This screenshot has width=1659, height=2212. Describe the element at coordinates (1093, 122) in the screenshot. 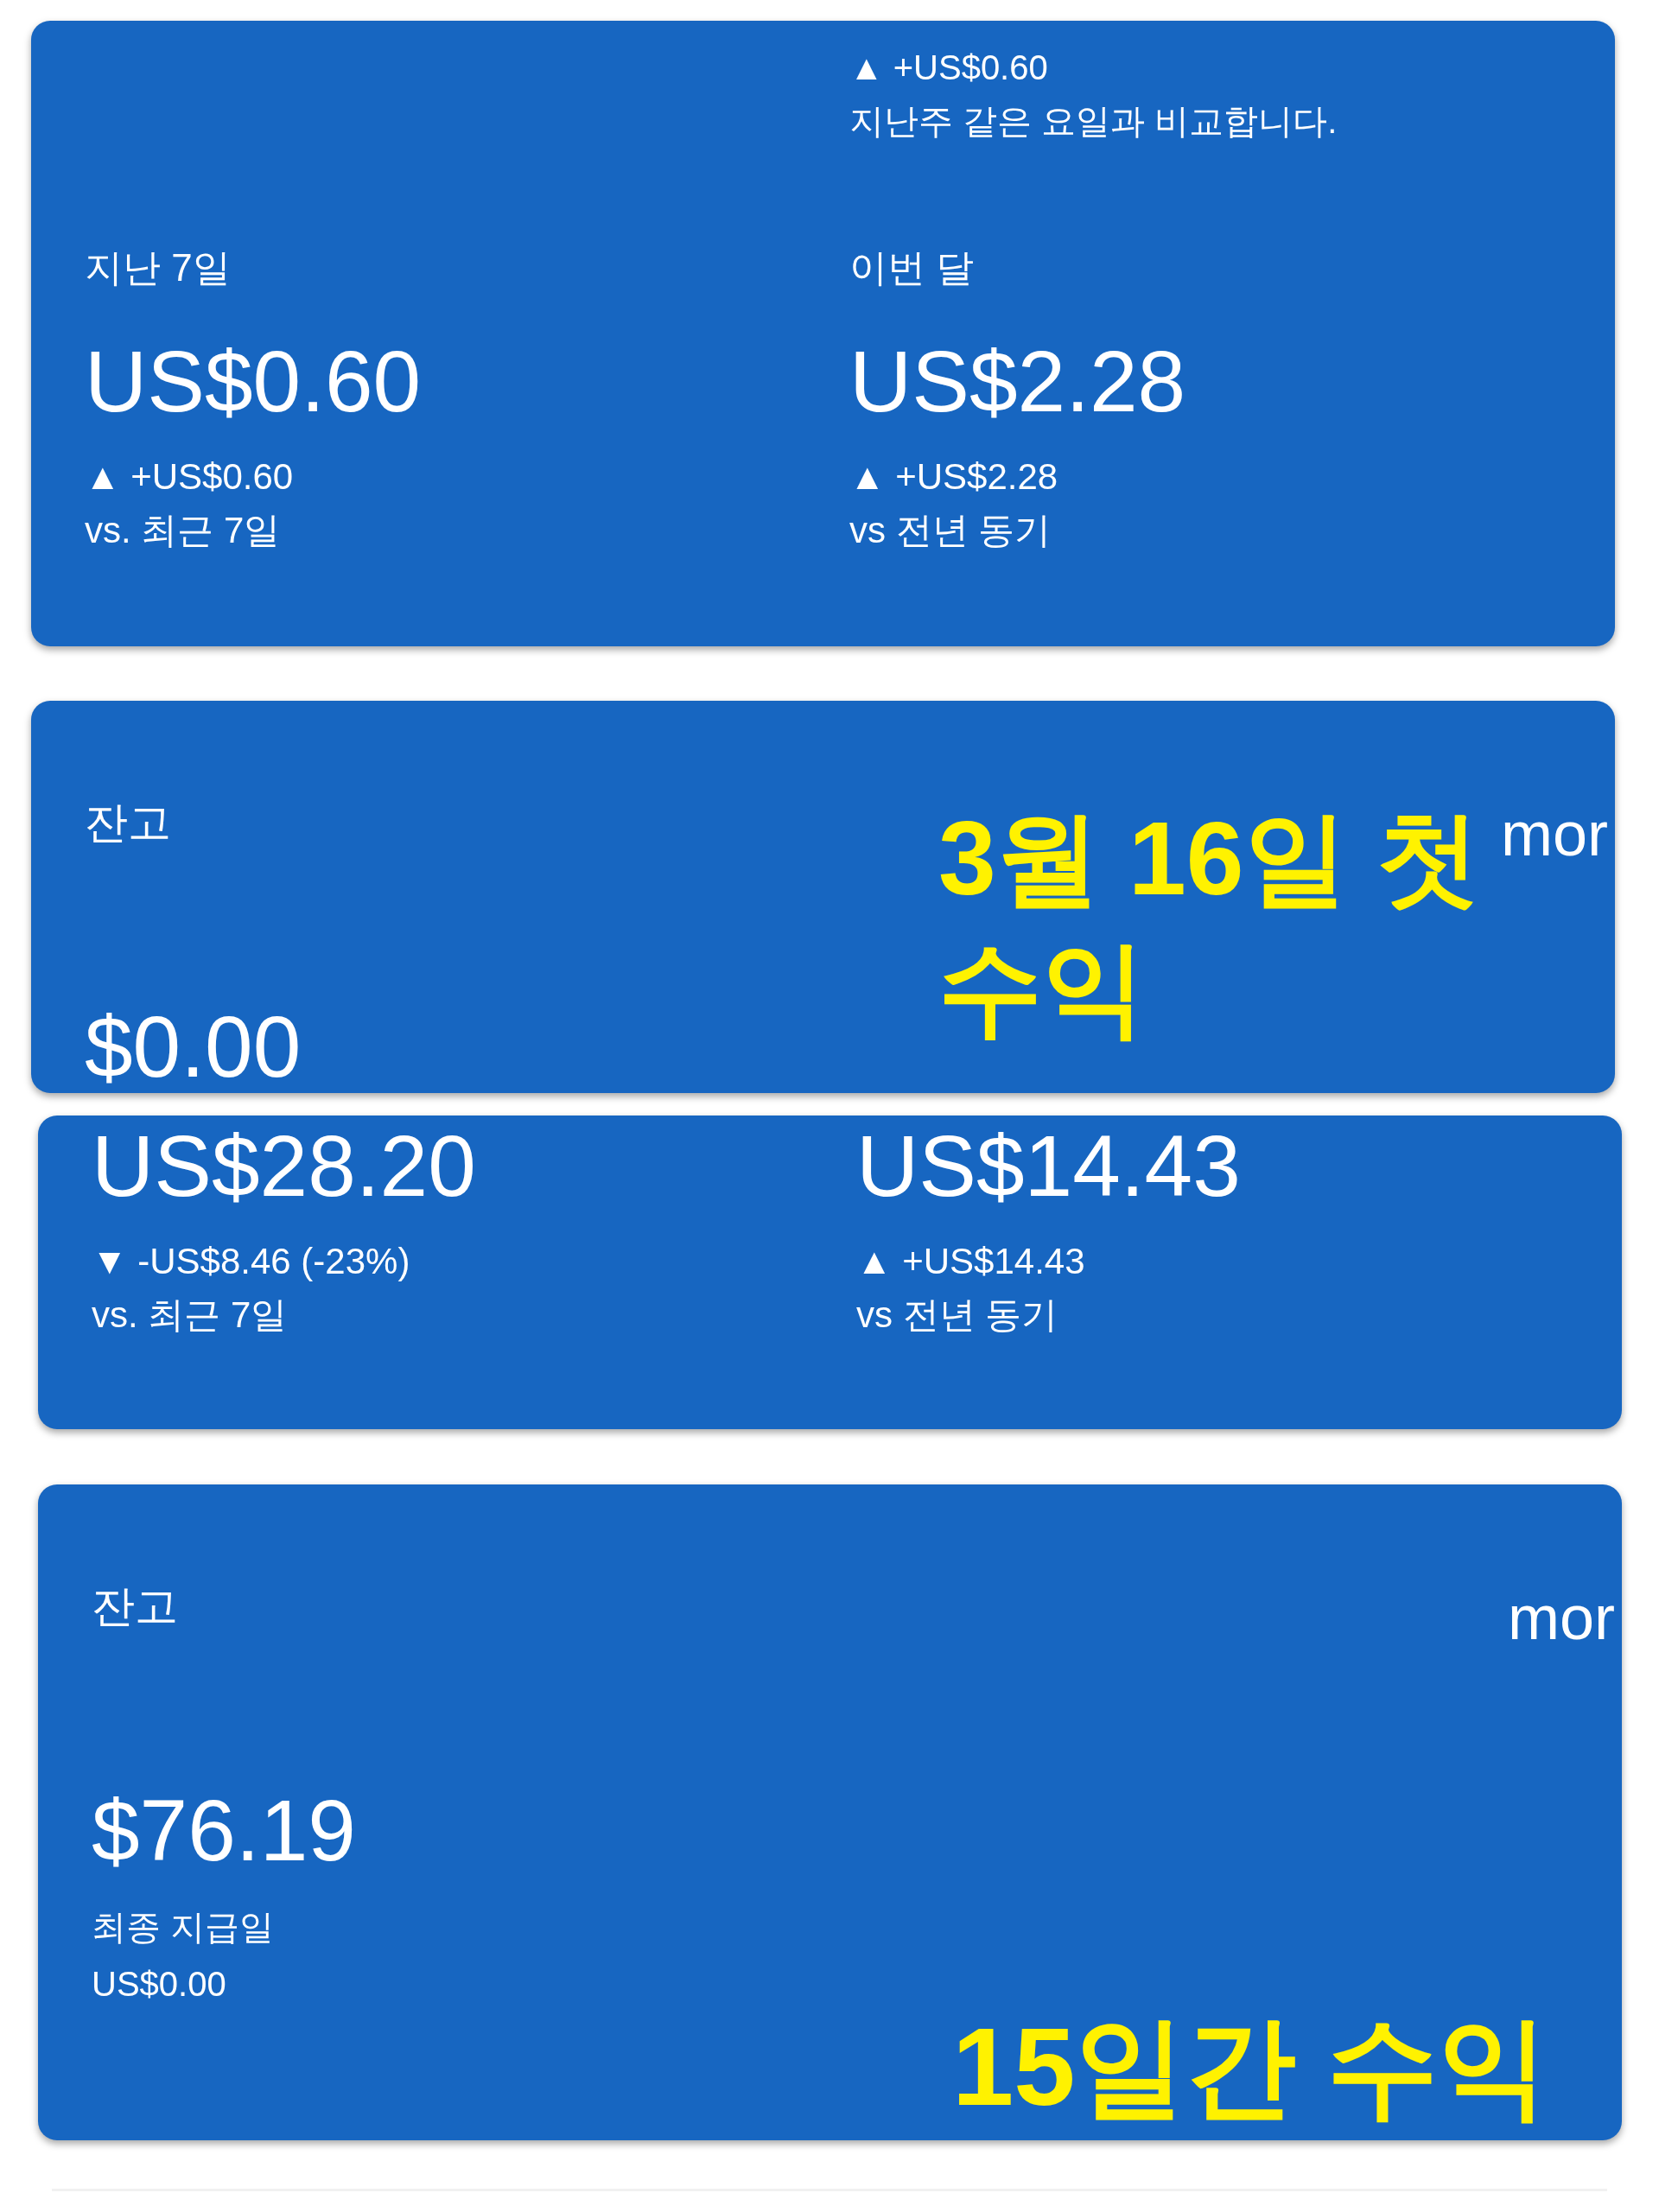

I see `note-text: 지난주 같은 요일과 비교합니다.` at that location.